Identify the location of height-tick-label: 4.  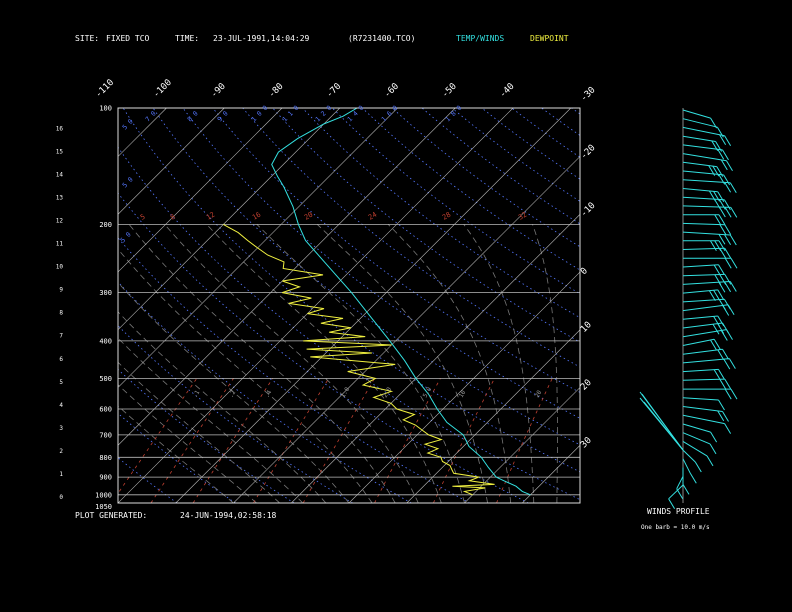
(61, 405).